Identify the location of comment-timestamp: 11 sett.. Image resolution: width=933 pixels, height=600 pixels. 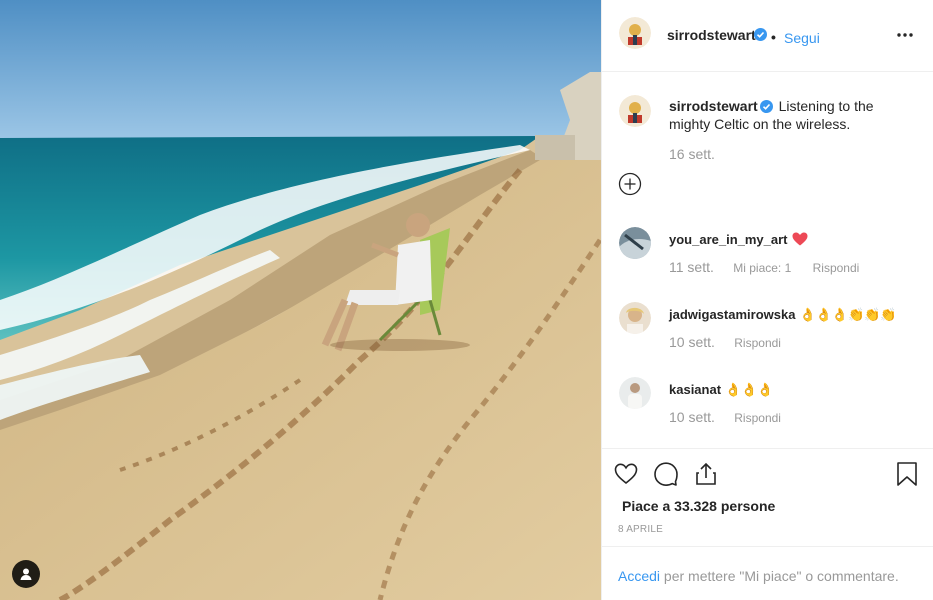
(691, 267).